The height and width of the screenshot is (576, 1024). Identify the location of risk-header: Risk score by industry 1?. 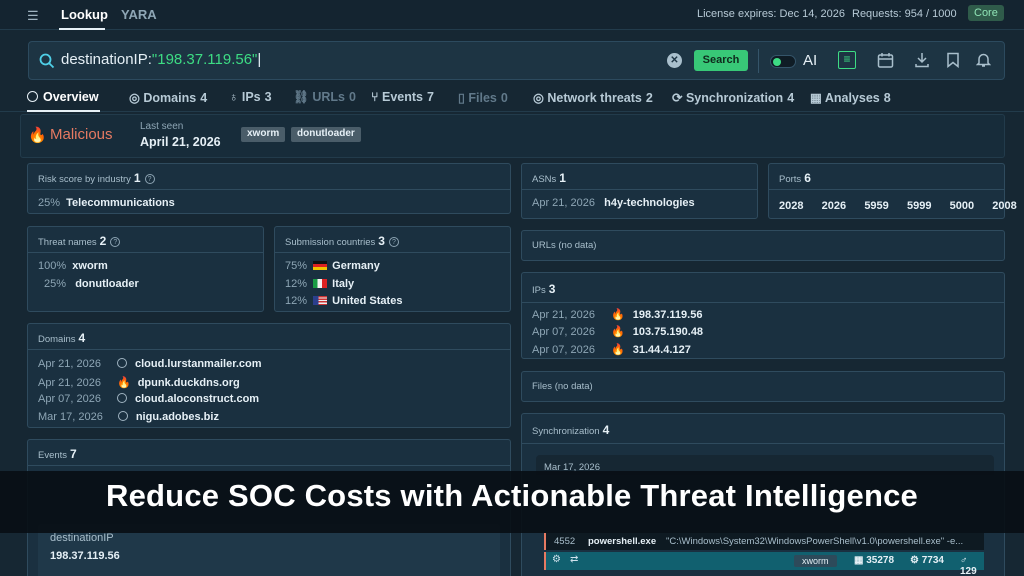
(269, 177).